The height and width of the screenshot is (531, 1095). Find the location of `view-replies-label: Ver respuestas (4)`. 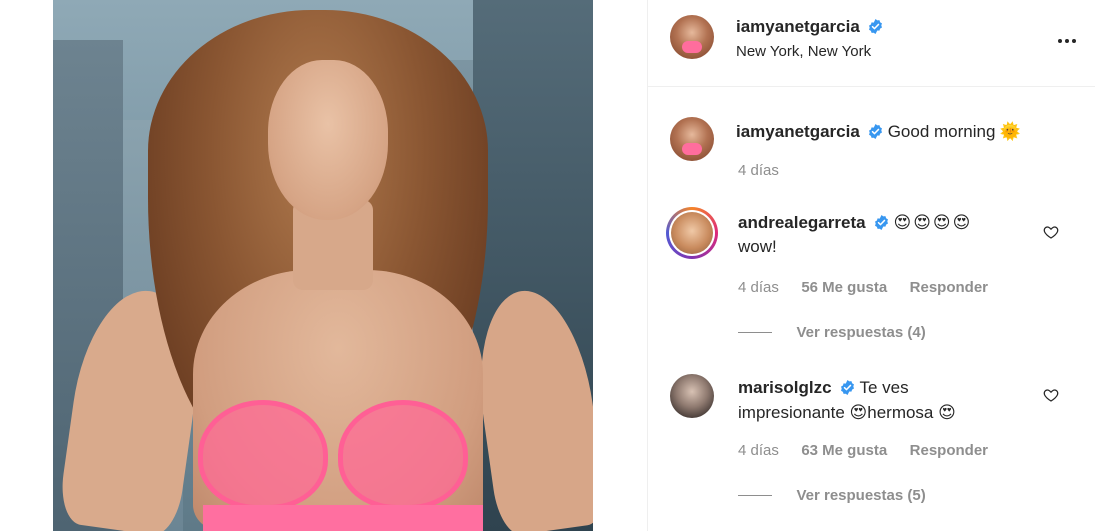

view-replies-label: Ver respuestas (4) is located at coordinates (861, 332).